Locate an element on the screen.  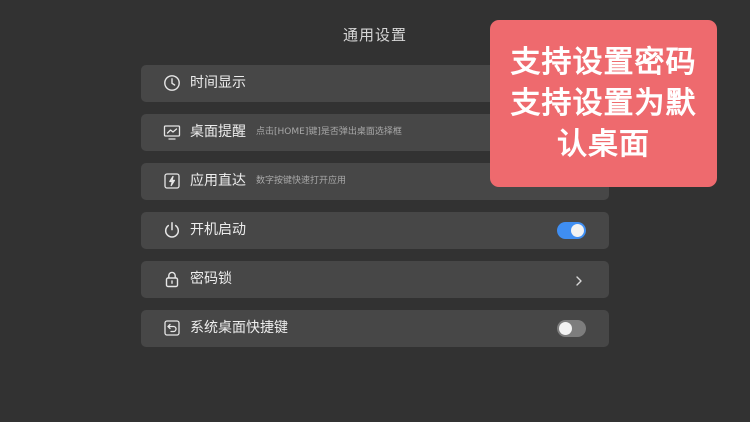
setting-label: 系统桌面快捷键 is located at coordinates (239, 328).